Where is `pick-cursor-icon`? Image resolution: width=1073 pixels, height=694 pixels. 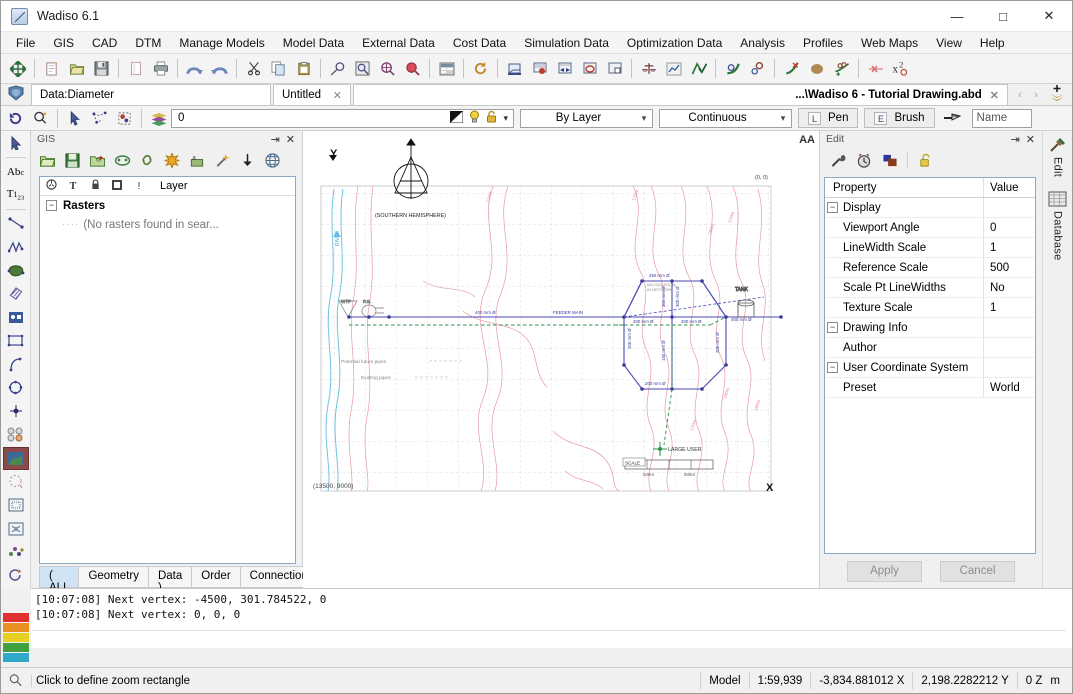
pick-cursor-icon is located at coordinates (74, 118).